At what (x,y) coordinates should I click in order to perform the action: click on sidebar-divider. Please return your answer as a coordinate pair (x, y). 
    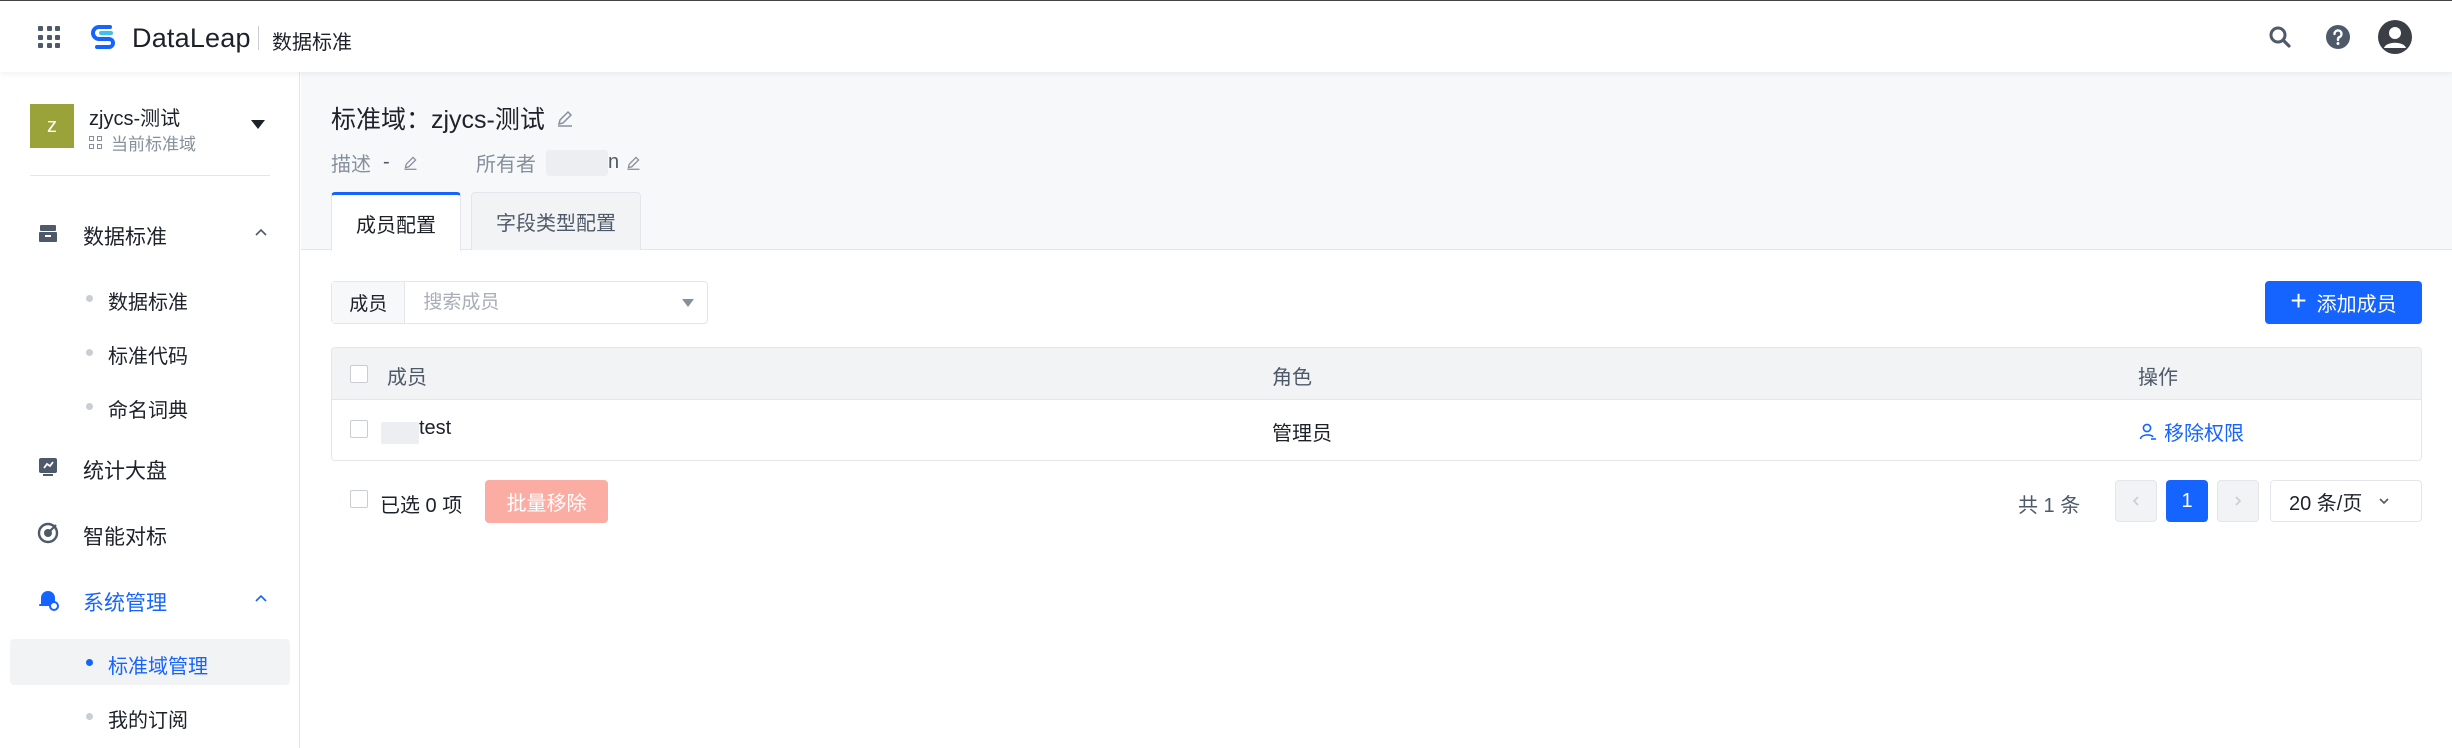
    Looking at the image, I should click on (150, 175).